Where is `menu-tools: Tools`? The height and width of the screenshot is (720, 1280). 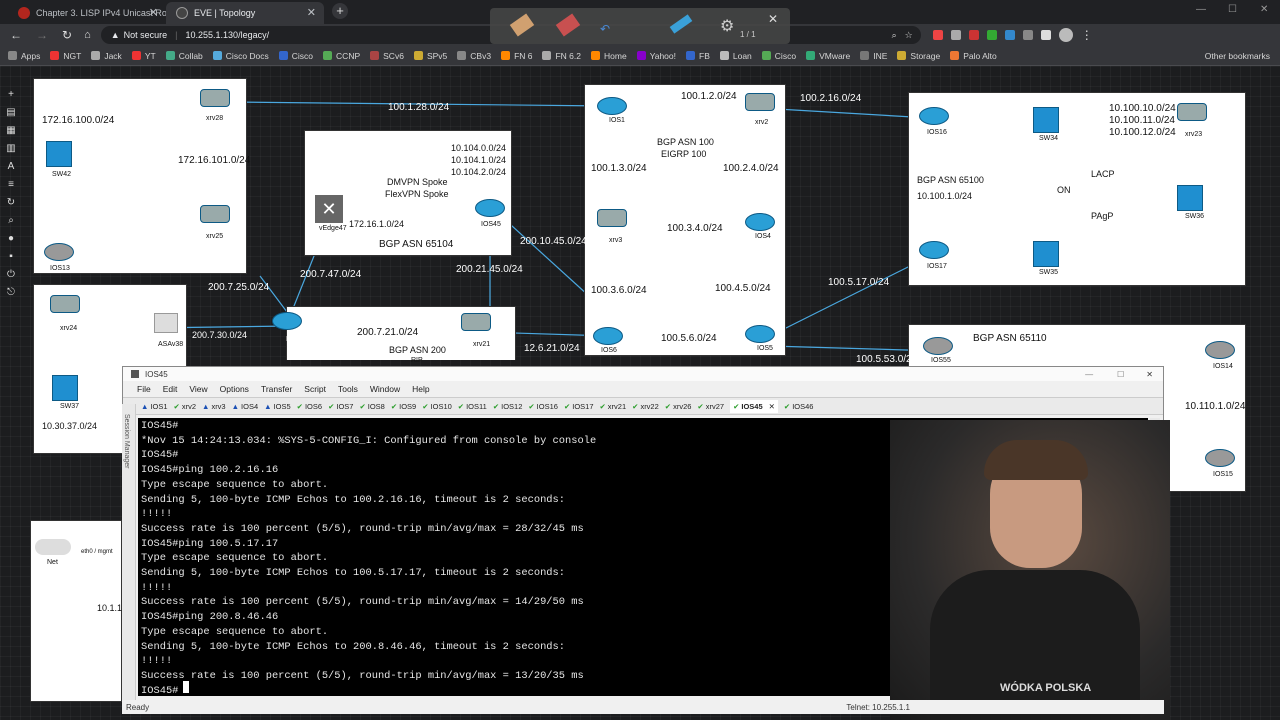
menu-tools: Tools is located at coordinates (348, 389).